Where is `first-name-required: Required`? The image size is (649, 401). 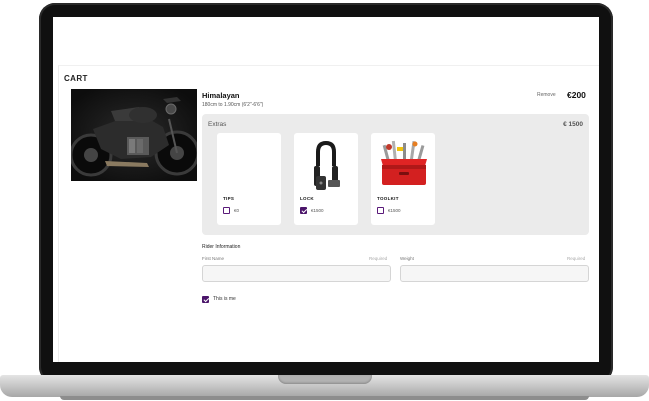 first-name-required: Required is located at coordinates (378, 258).